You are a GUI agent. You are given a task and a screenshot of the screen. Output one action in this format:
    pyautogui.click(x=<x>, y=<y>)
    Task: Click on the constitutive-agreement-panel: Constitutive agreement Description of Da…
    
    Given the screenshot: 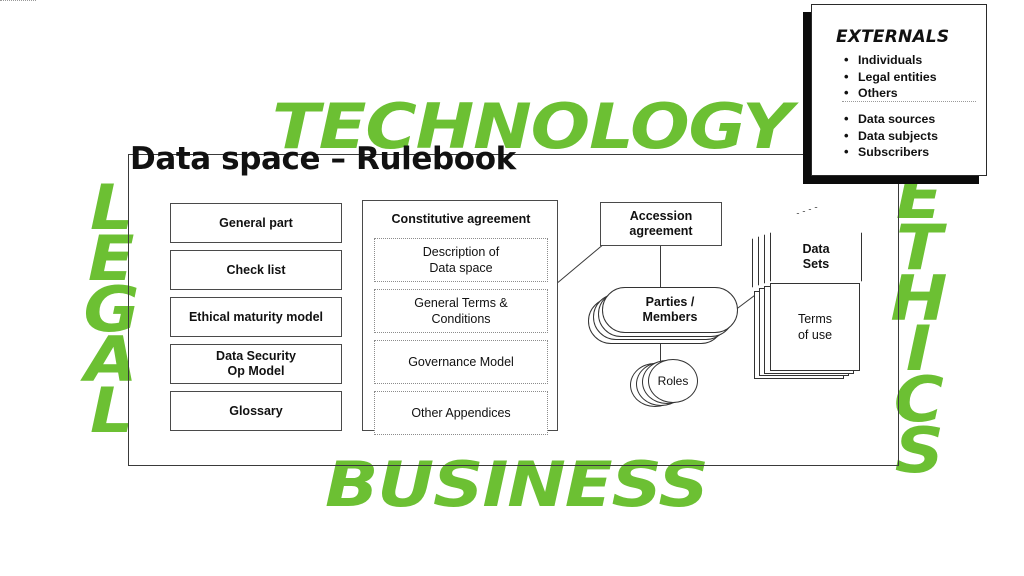 What is the action you would take?
    pyautogui.click(x=460, y=317)
    